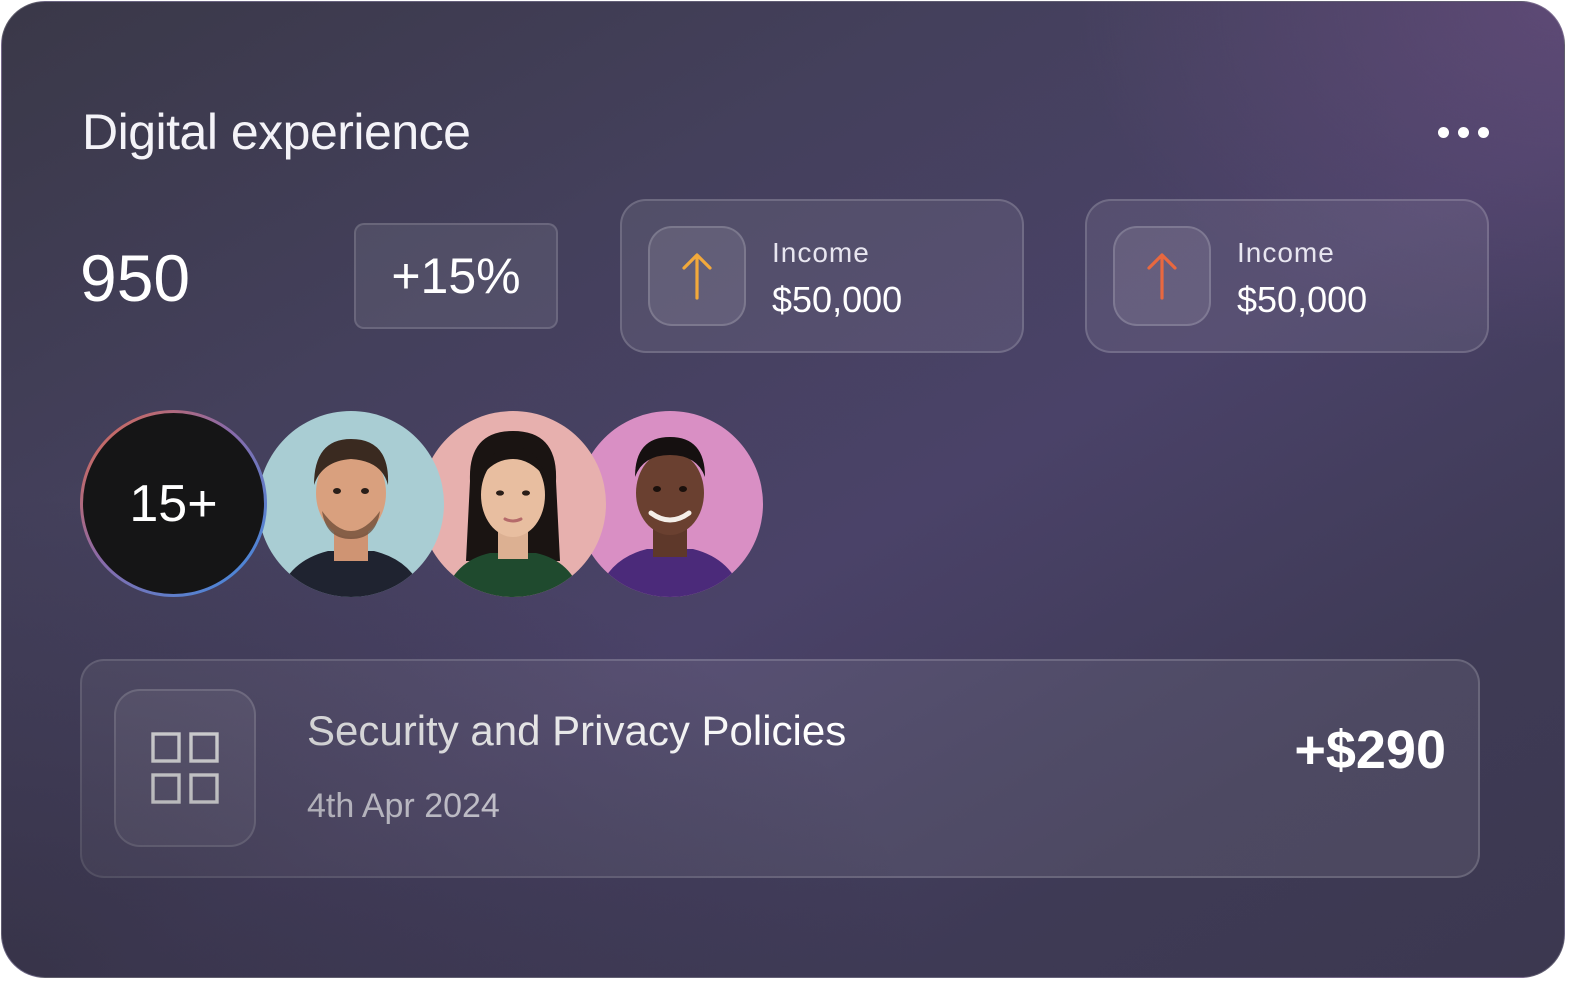 The height and width of the screenshot is (987, 1578). Describe the element at coordinates (173, 503) in the screenshot. I see `member-count-avatar: 15+` at that location.